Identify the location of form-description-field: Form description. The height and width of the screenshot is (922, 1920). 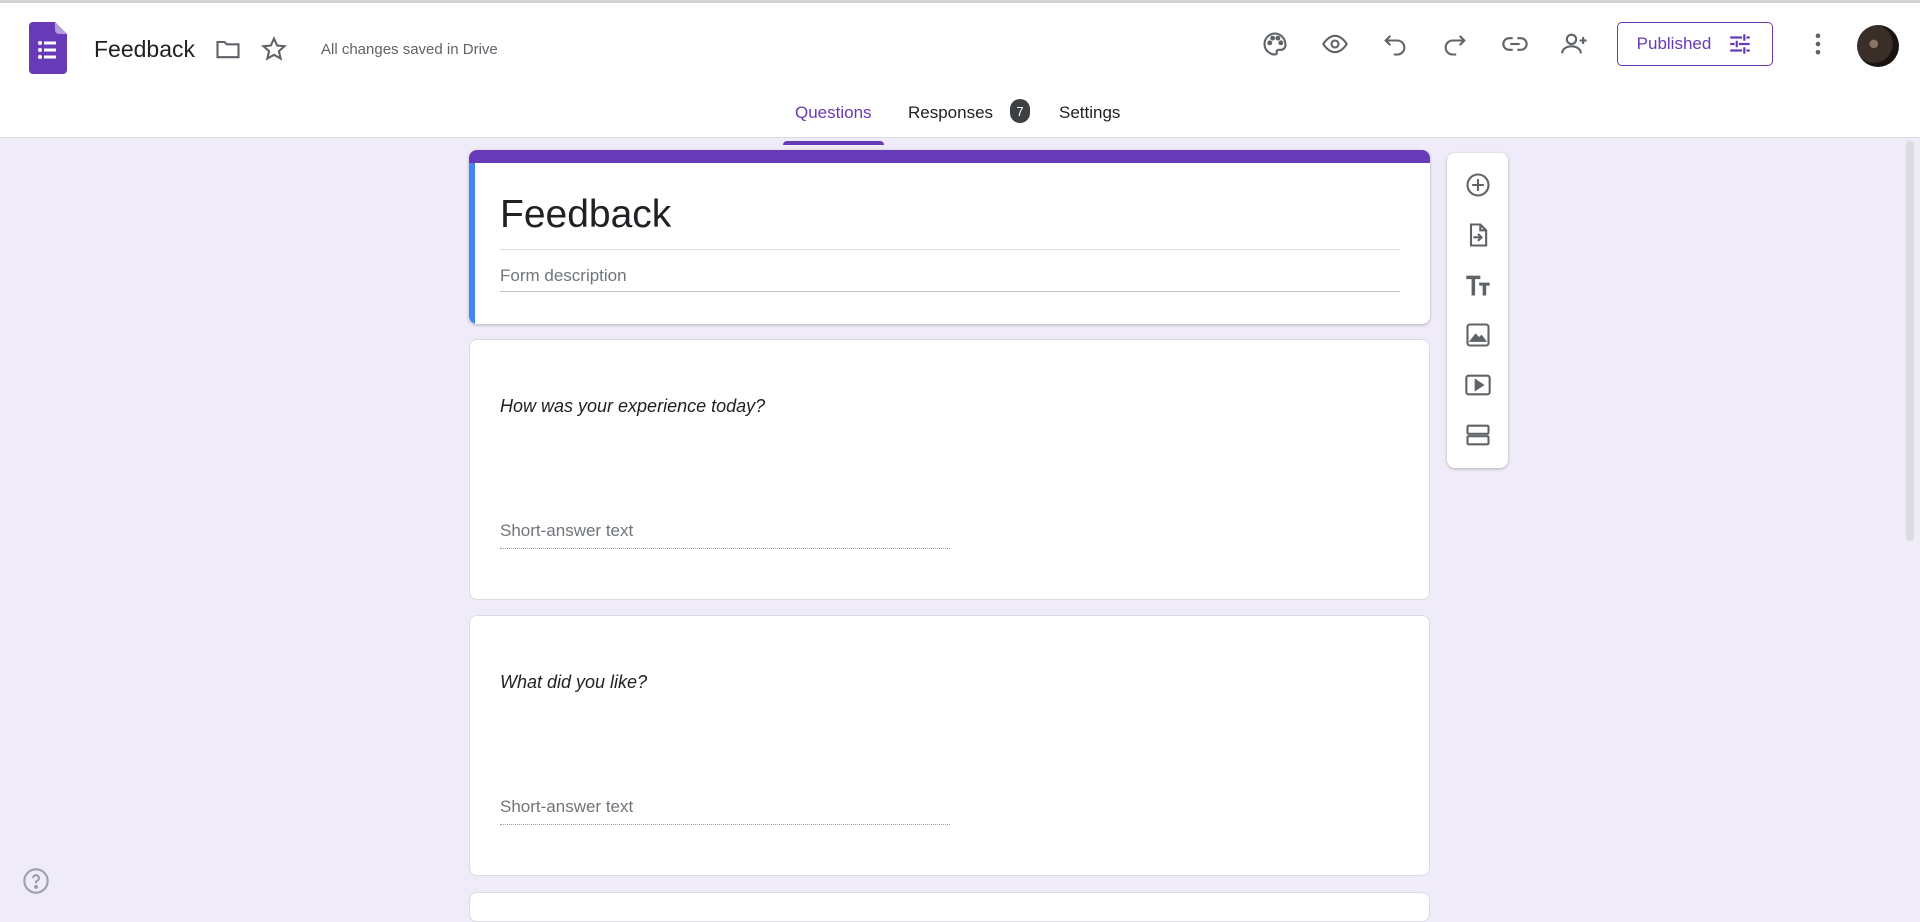
(563, 276).